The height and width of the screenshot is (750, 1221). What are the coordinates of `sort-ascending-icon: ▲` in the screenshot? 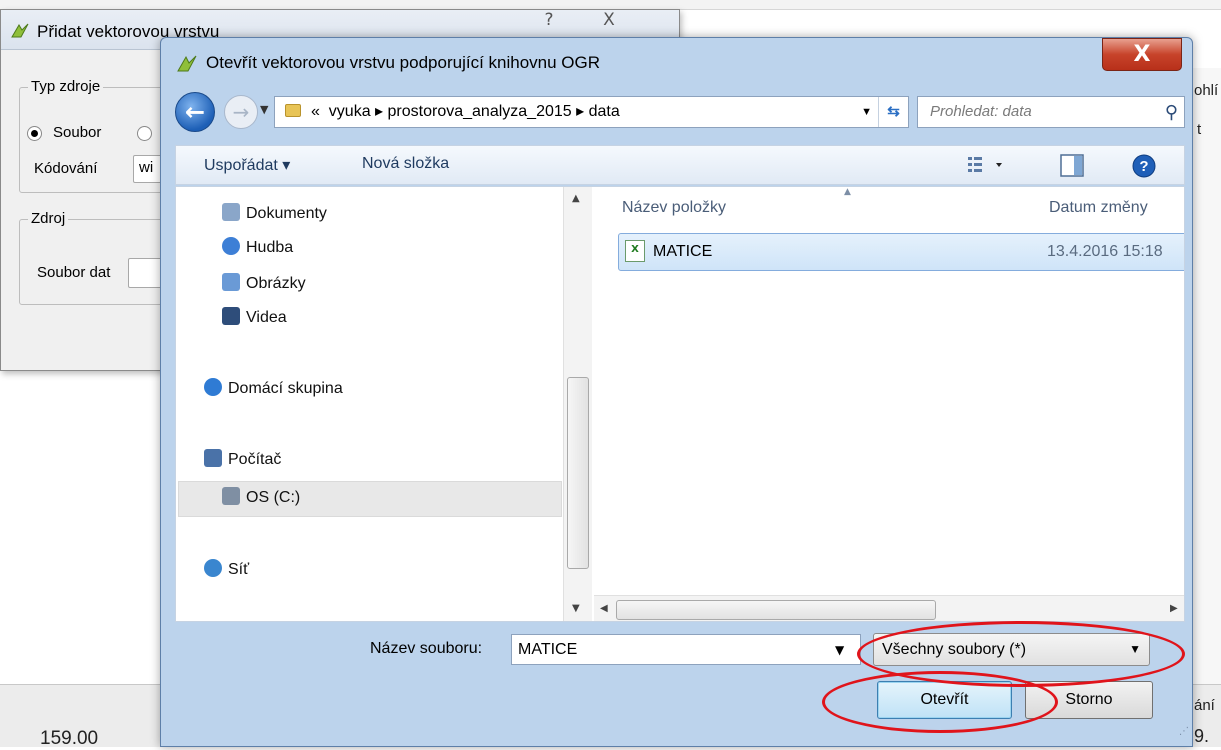 It's located at (847, 192).